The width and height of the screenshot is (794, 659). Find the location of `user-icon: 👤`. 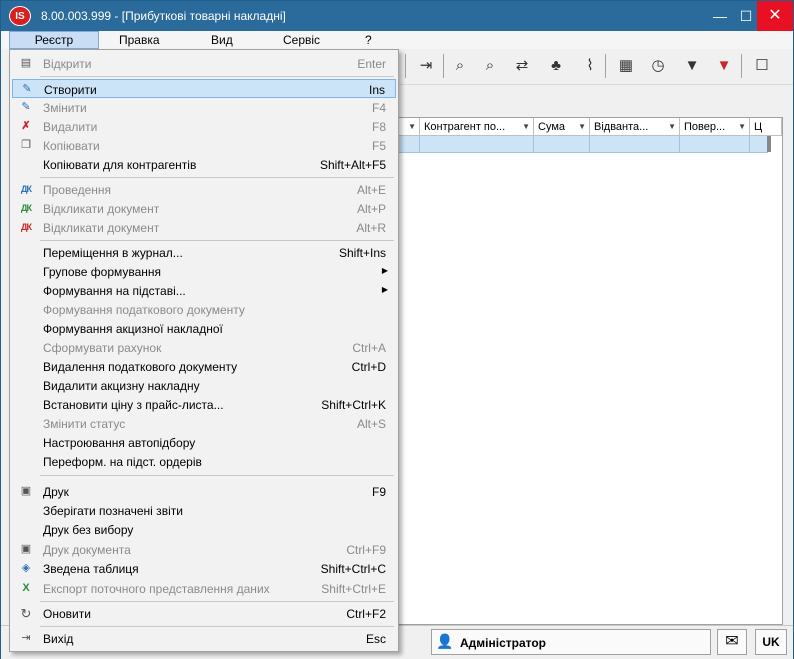

user-icon: 👤 is located at coordinates (445, 641).